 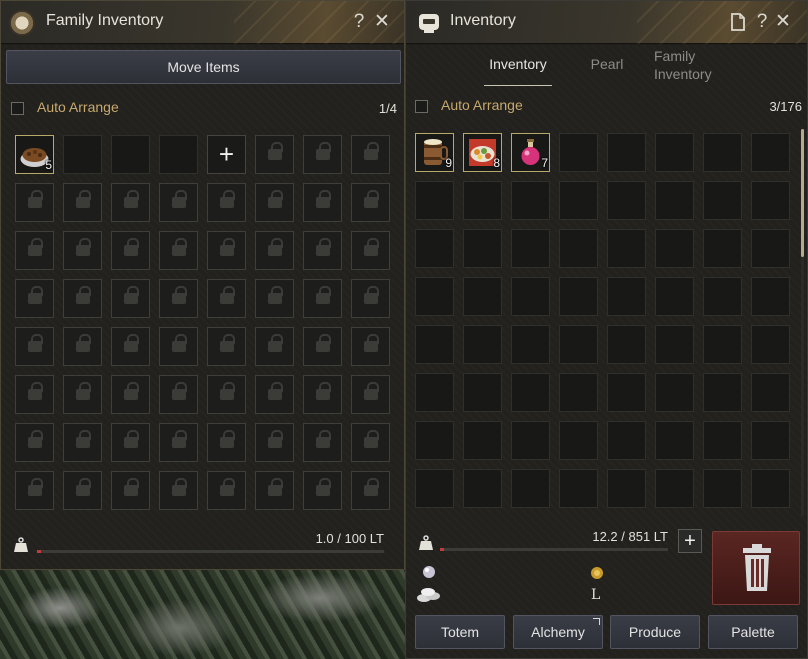 I want to click on produce-button: Produce, so click(x=655, y=632).